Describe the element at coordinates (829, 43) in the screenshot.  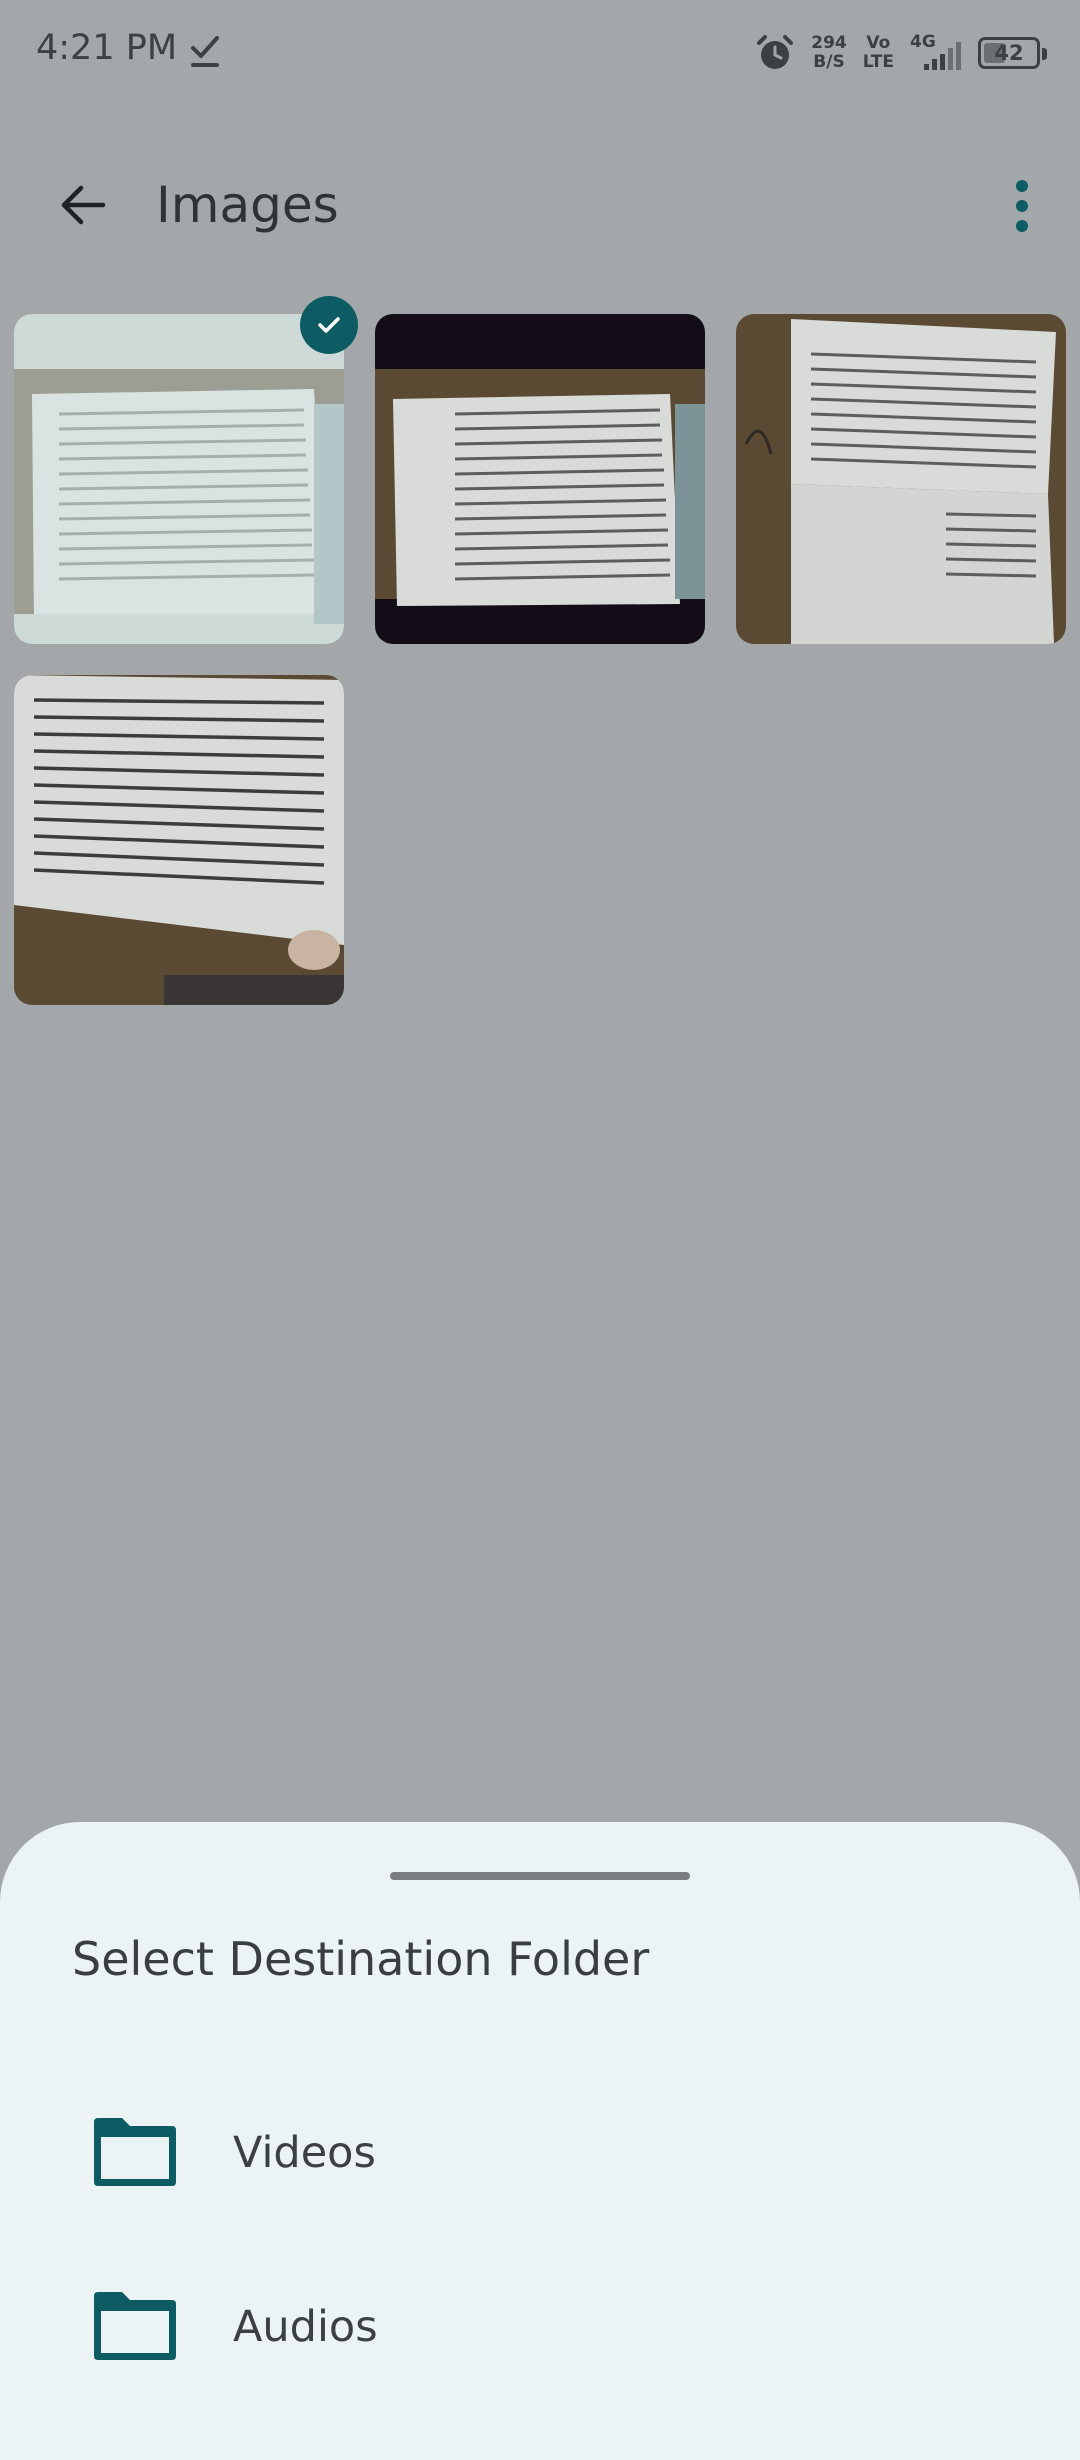
I see `net-speed-value: 294` at that location.